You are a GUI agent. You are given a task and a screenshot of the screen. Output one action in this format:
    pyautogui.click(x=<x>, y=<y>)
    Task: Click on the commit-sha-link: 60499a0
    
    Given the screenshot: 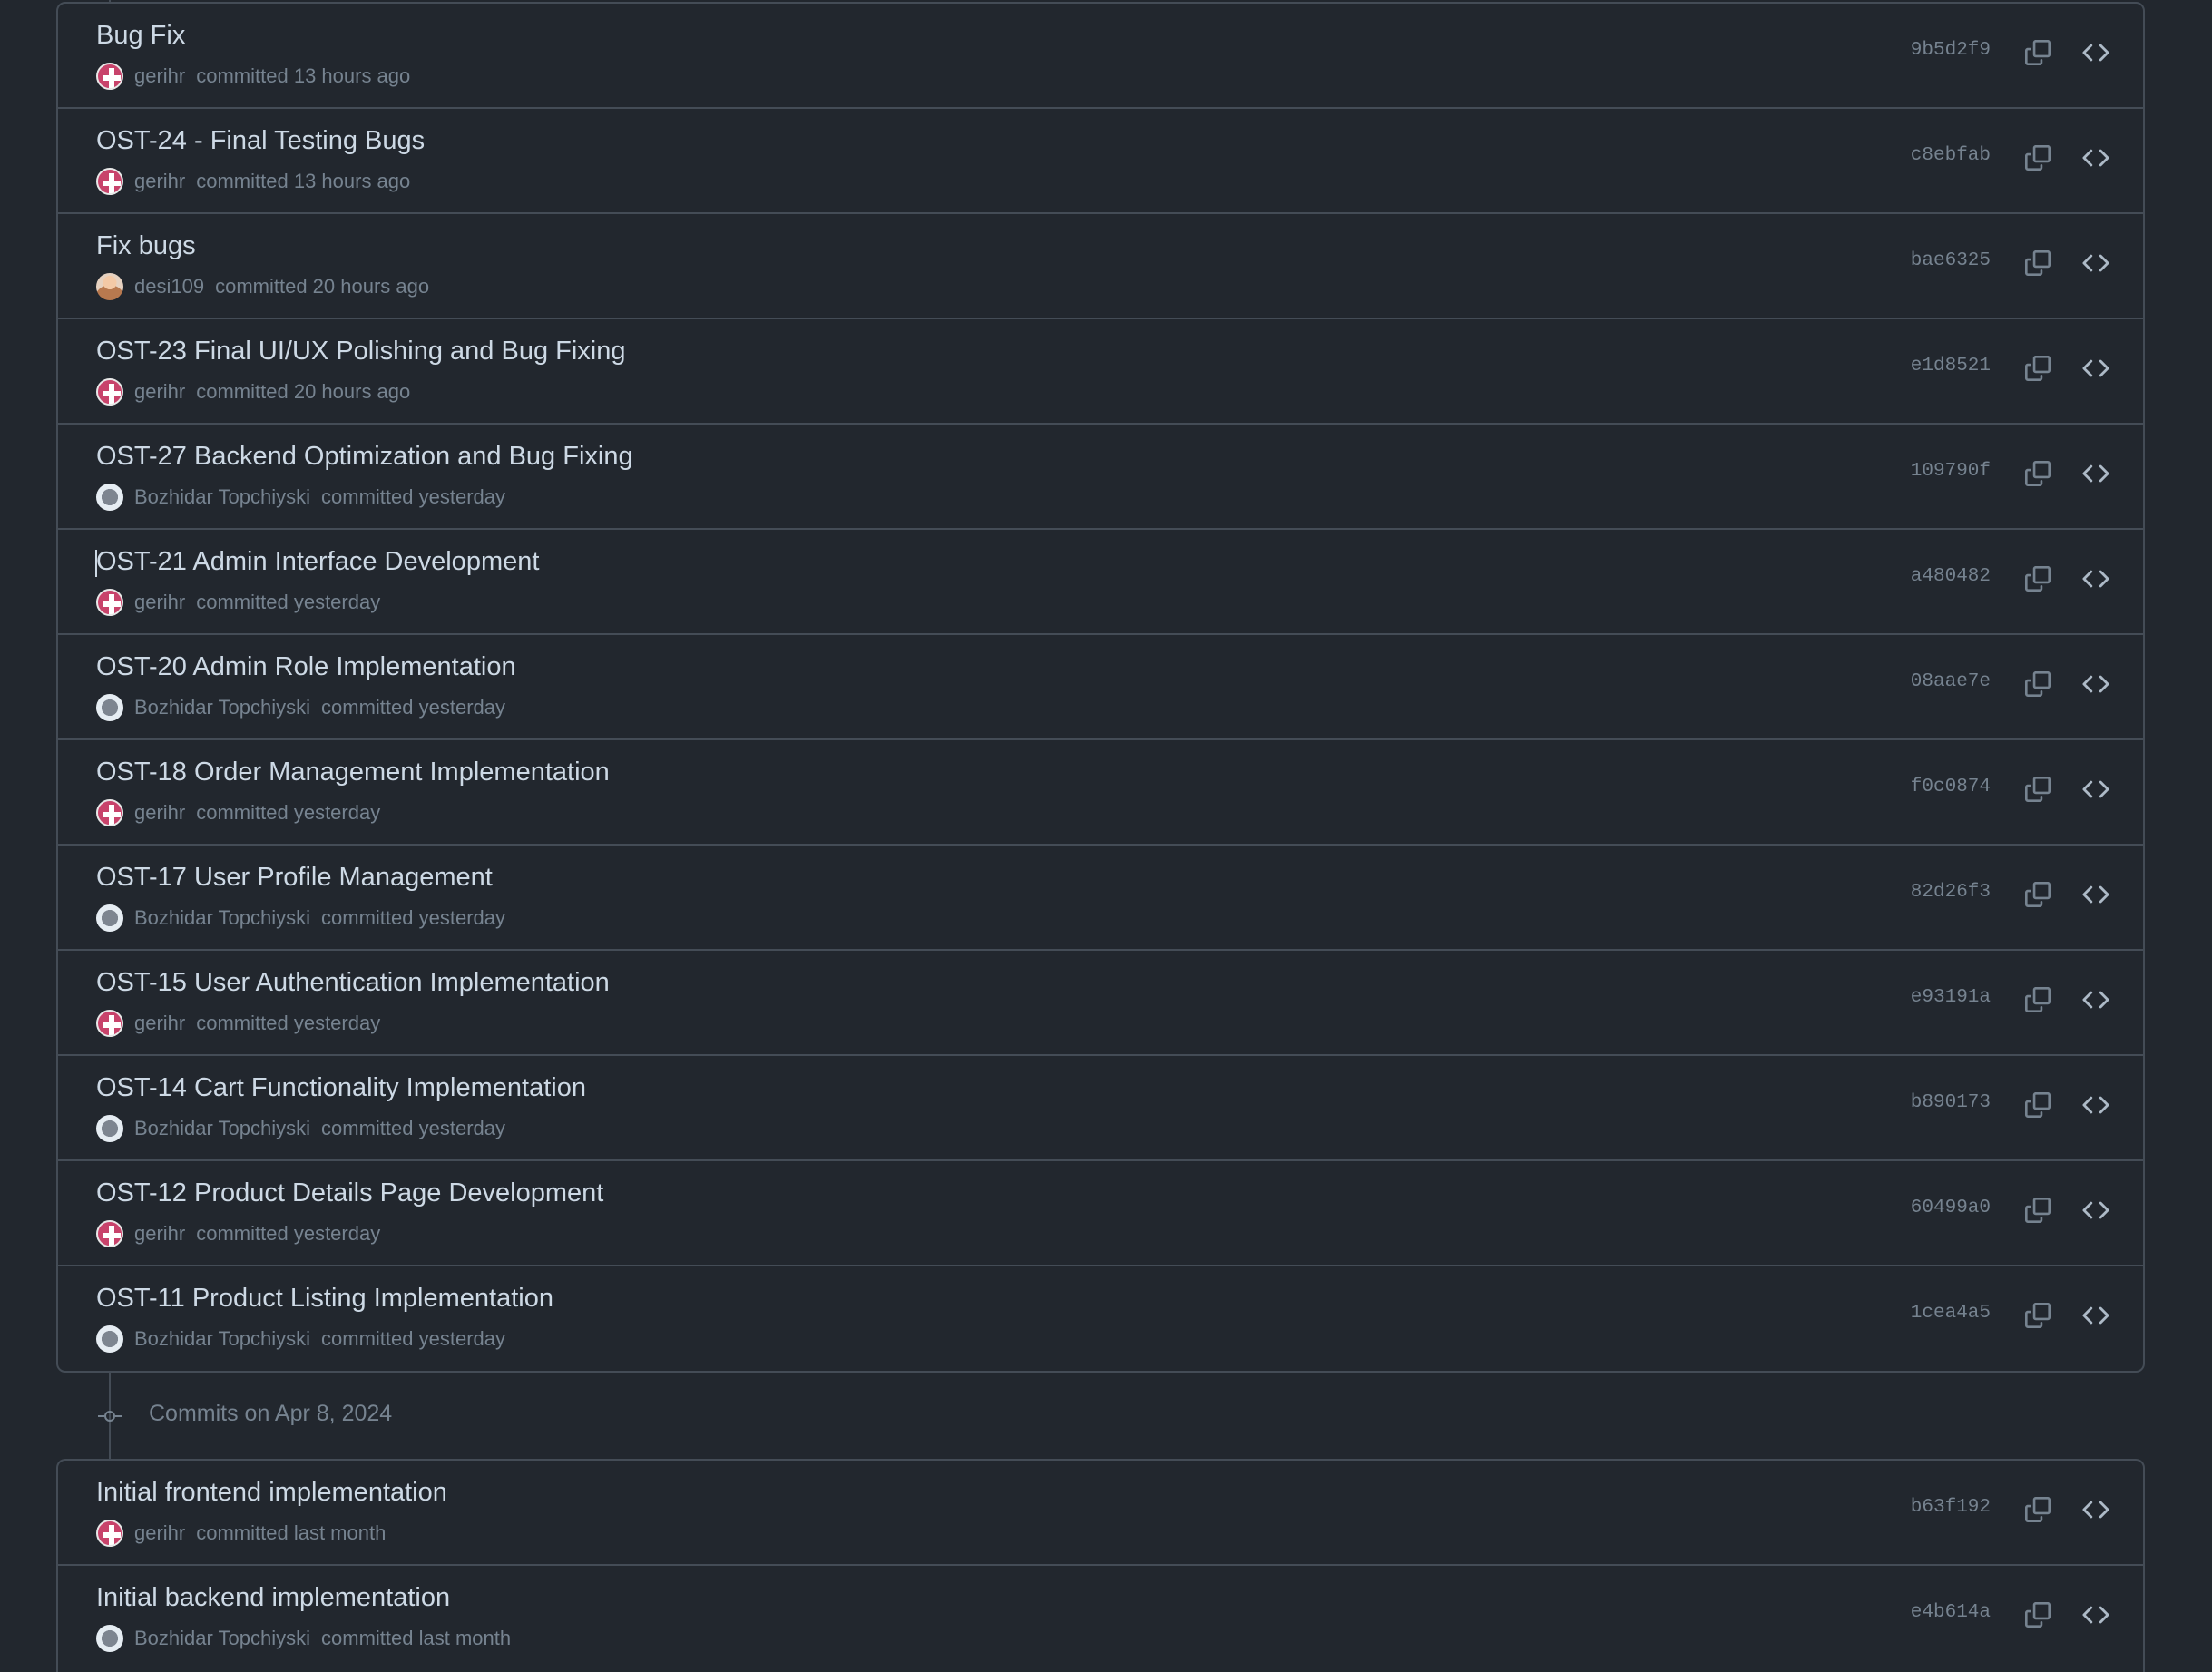 What is the action you would take?
    pyautogui.click(x=1951, y=1208)
    